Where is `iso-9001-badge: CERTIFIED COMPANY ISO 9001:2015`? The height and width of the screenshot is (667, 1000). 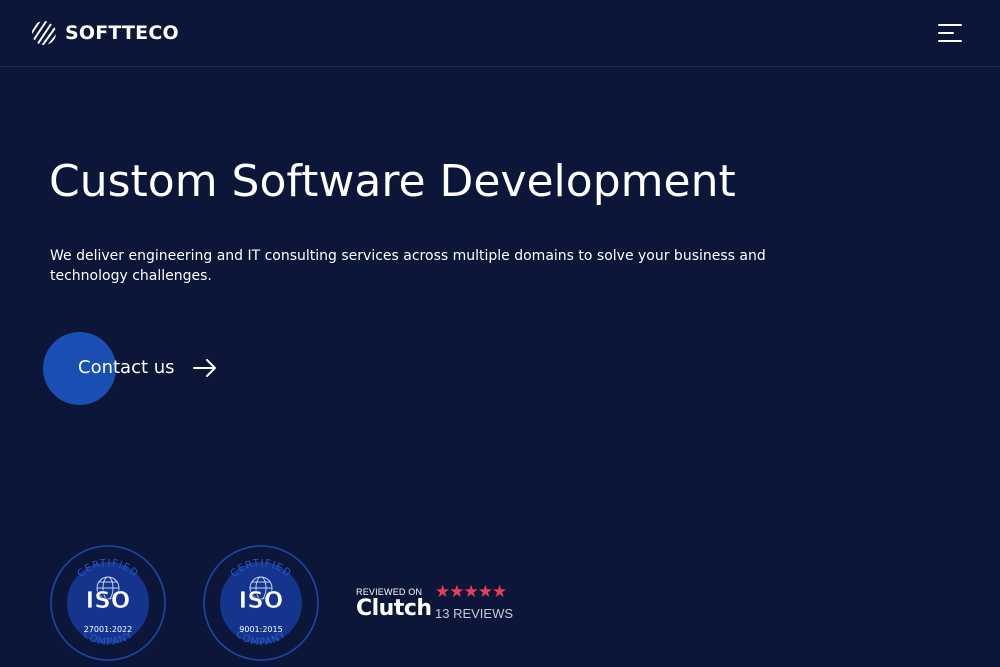
iso-9001-badge: CERTIFIED COMPANY ISO 9001:2015 is located at coordinates (261, 603).